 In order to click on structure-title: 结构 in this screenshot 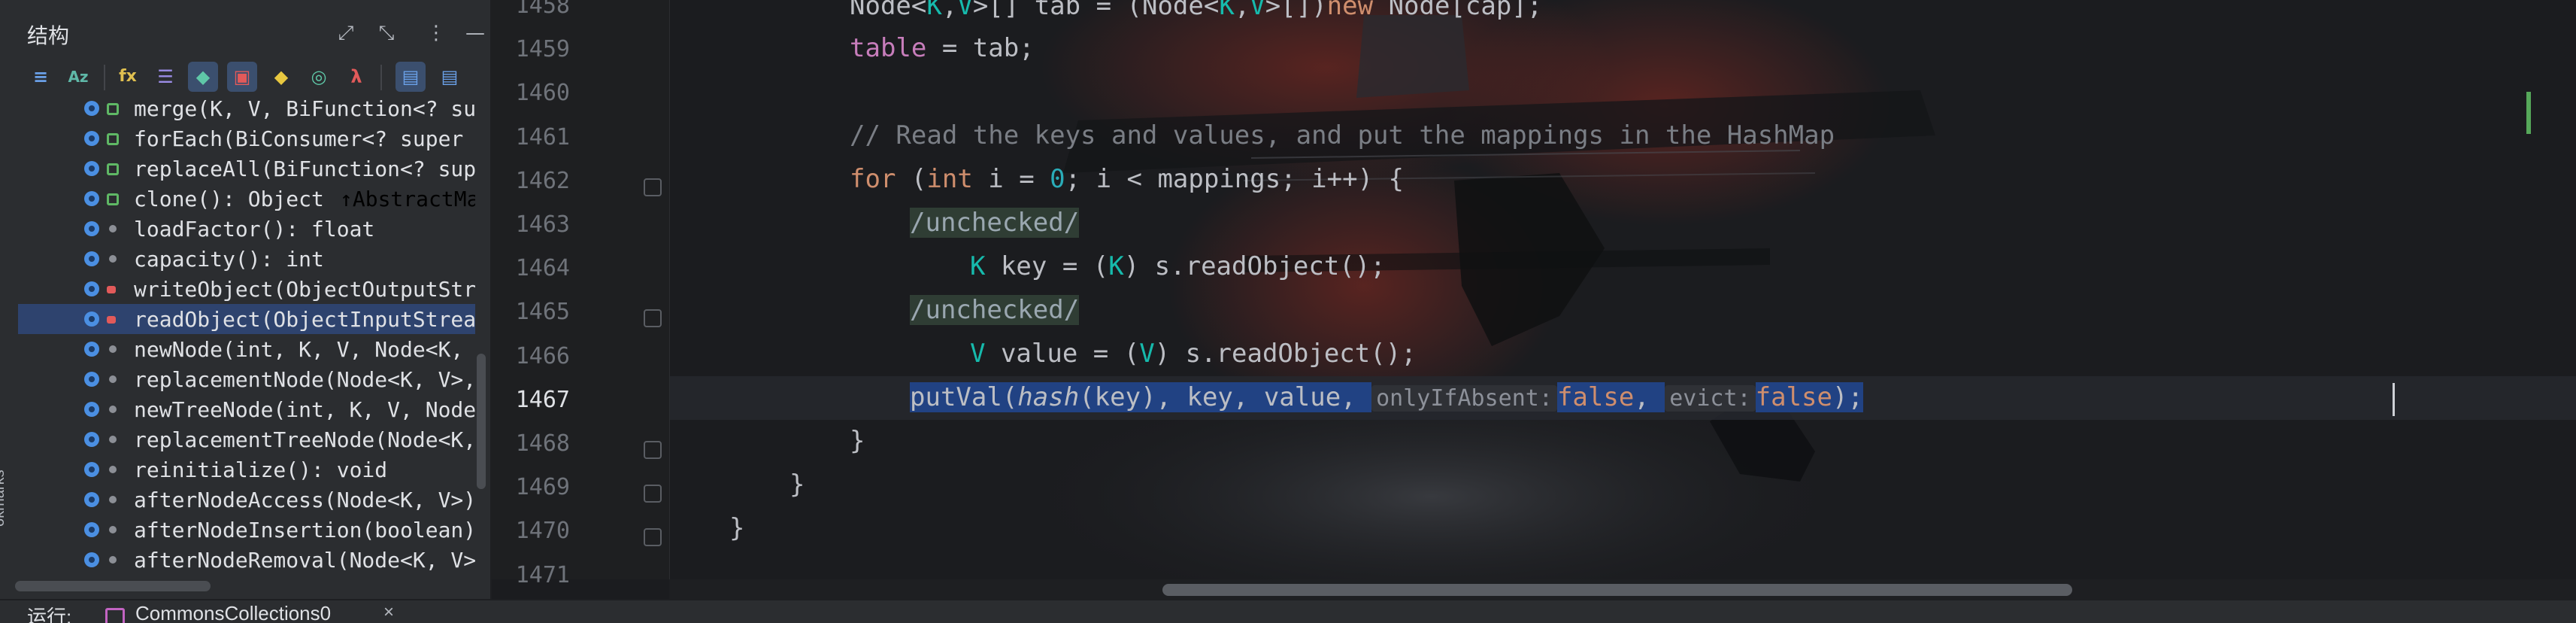, I will do `click(48, 35)`.